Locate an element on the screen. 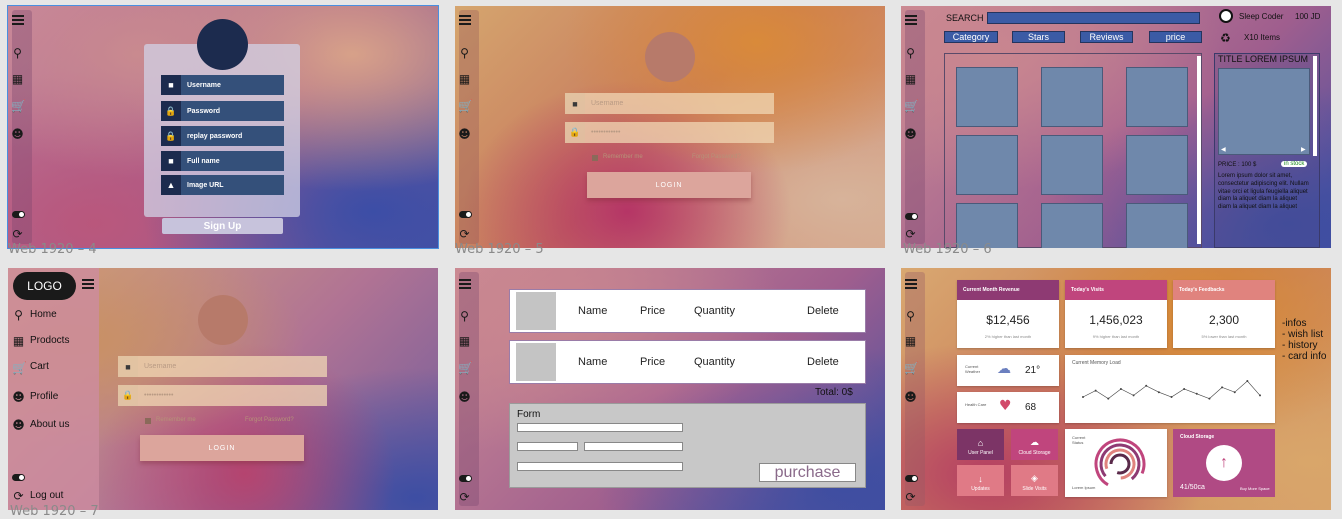  menu-about: About us is located at coordinates (49, 424).